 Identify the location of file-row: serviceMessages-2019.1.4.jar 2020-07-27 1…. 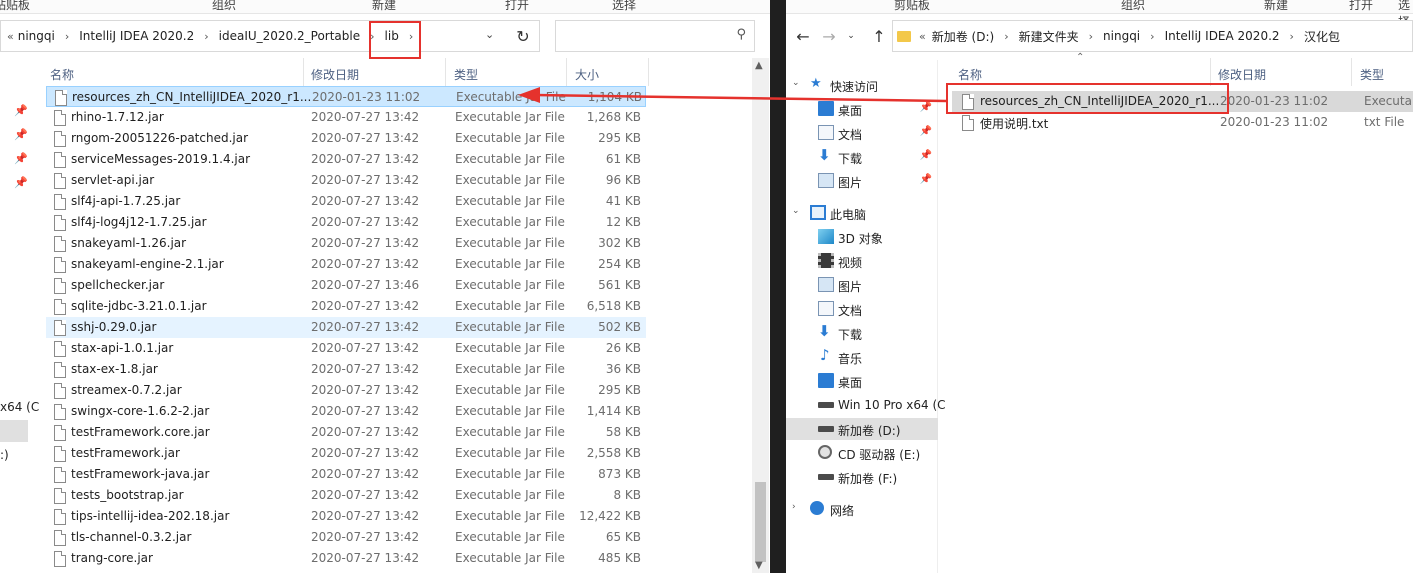
(346, 159).